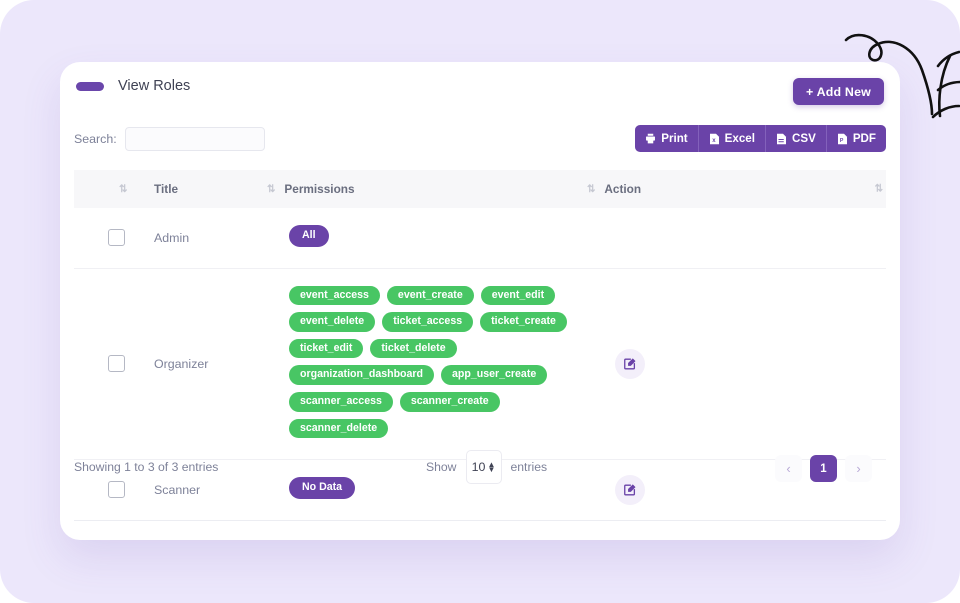  I want to click on csv-file-icon, so click(781, 138).